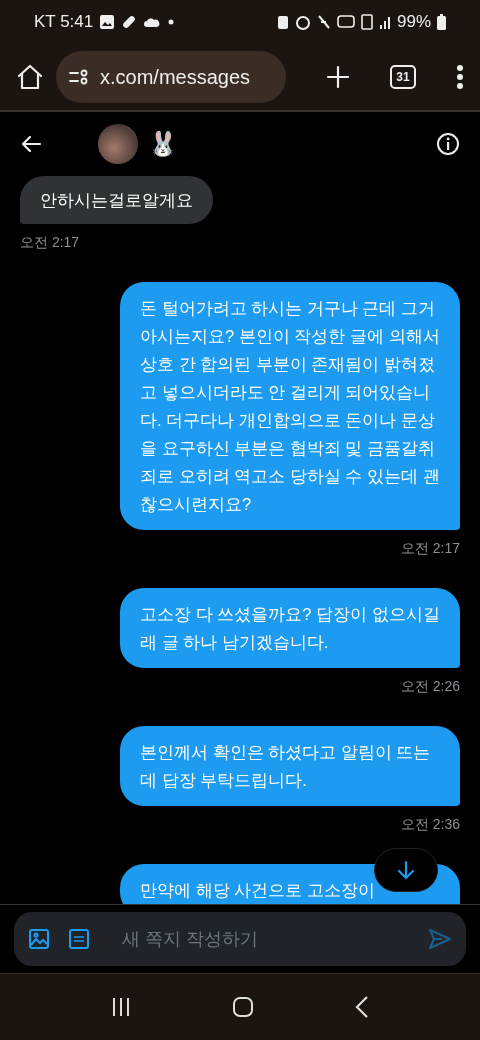 This screenshot has height=1040, width=480. What do you see at coordinates (323, 22) in the screenshot?
I see `mute-icon` at bounding box center [323, 22].